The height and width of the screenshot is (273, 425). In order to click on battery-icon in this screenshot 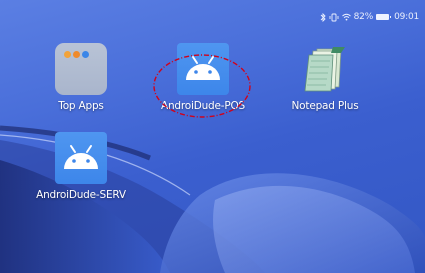, I will do `click(384, 17)`.